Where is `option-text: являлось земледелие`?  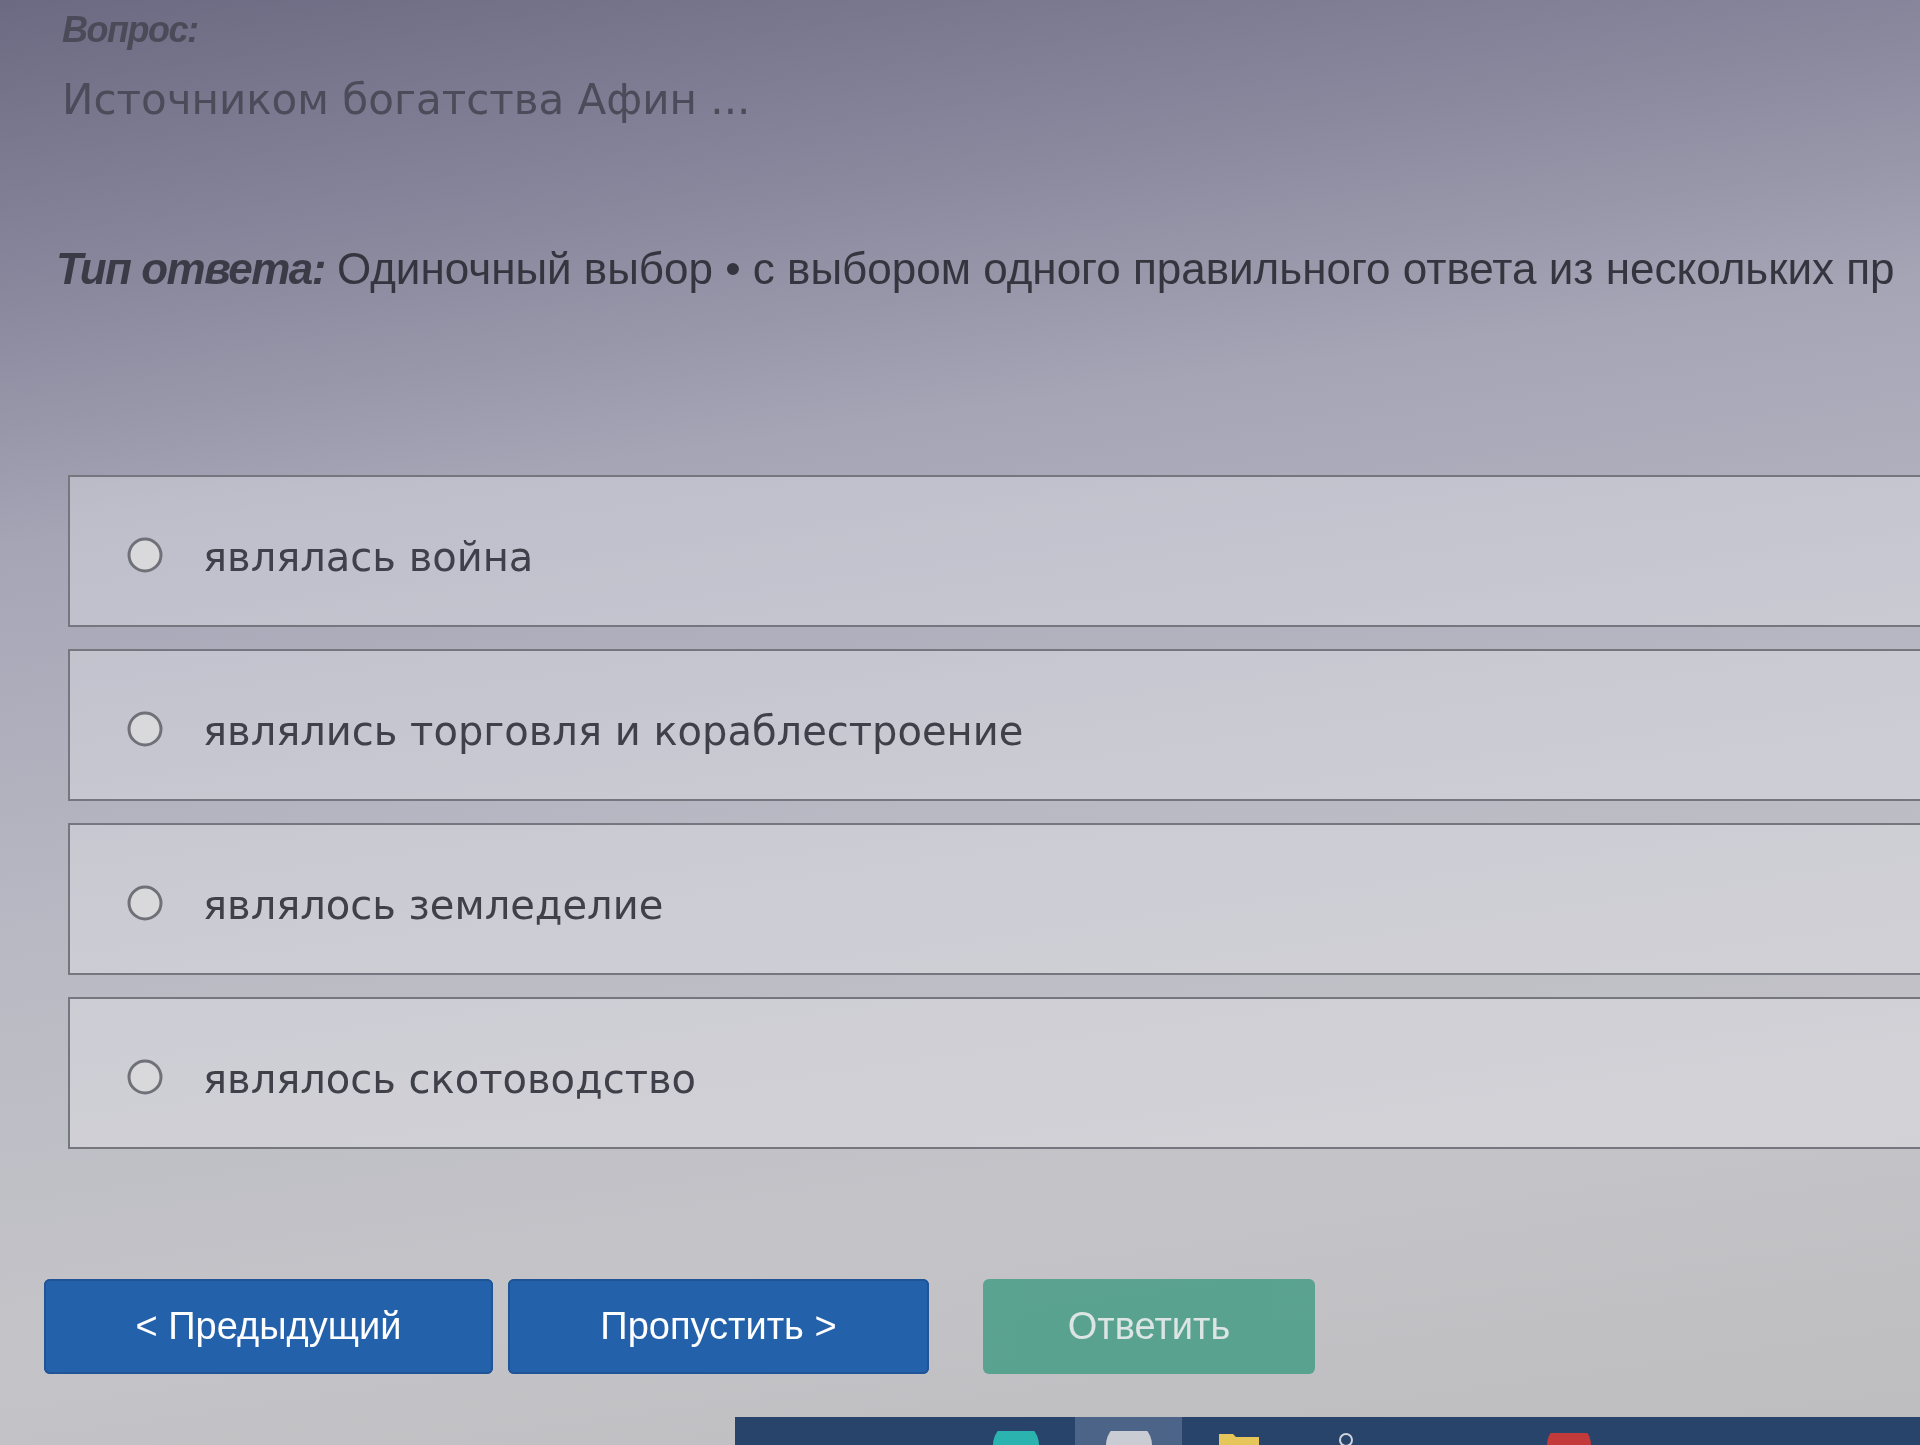 option-text: являлось земледелие is located at coordinates (433, 905).